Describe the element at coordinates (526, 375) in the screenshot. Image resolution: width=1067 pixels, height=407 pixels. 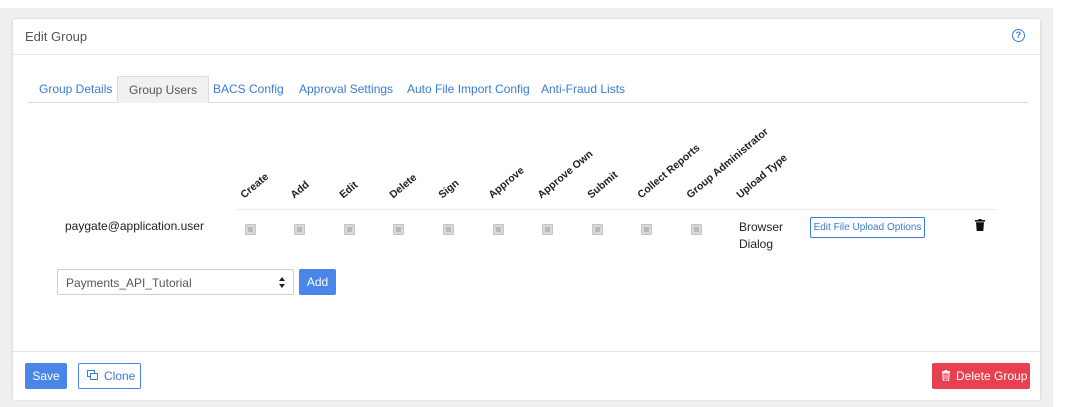
I see `card-footer: Save Clone Delete Group` at that location.